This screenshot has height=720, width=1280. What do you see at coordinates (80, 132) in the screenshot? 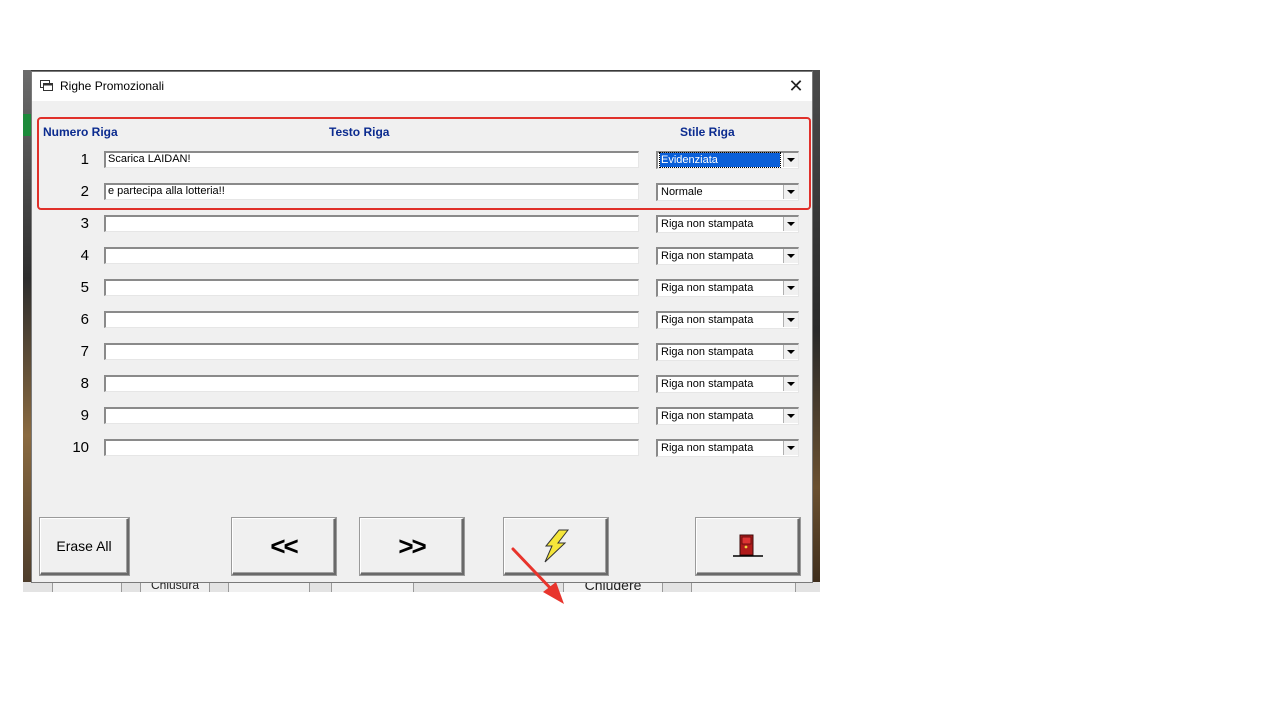
I see `header-numero-riga: Numero Riga` at bounding box center [80, 132].